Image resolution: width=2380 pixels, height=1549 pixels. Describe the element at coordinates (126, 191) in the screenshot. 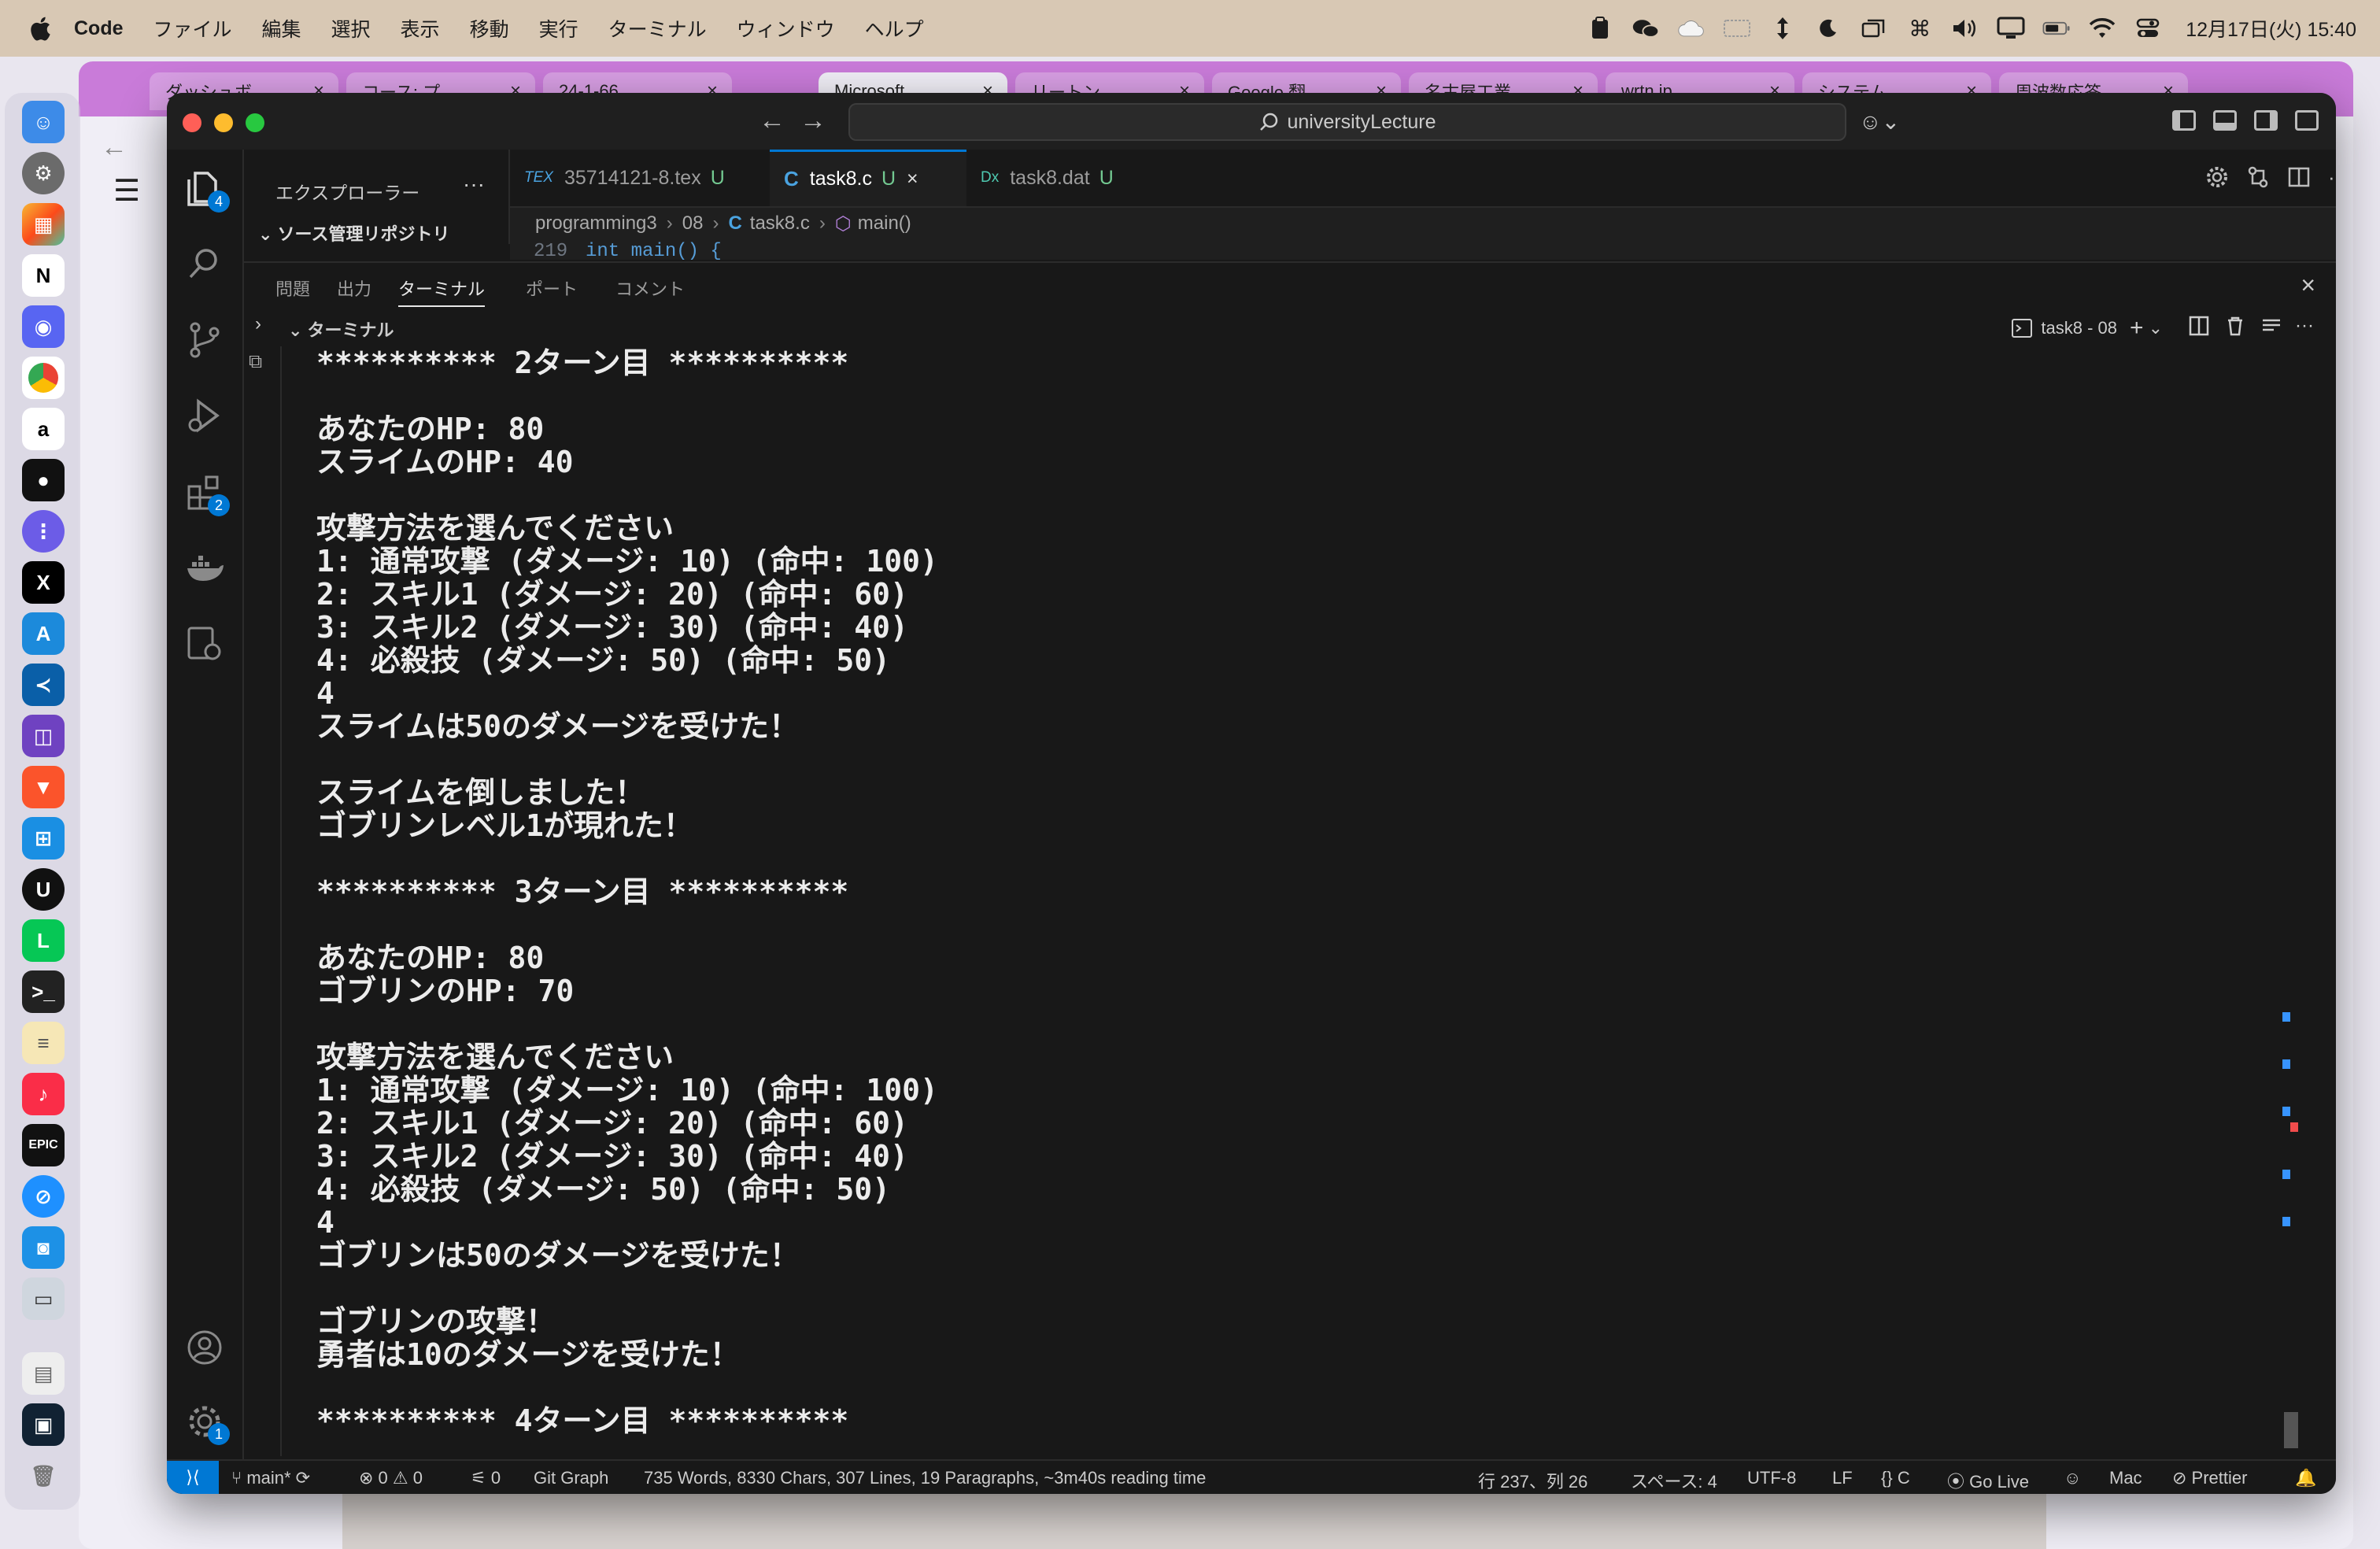

I see `hamburger-menu-icon: ☰` at that location.